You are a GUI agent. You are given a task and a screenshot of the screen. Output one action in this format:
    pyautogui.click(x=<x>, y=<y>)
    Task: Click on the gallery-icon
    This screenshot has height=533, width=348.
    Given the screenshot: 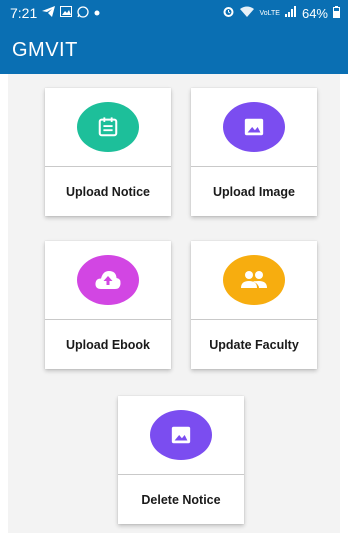 What is the action you would take?
    pyautogui.click(x=66, y=13)
    